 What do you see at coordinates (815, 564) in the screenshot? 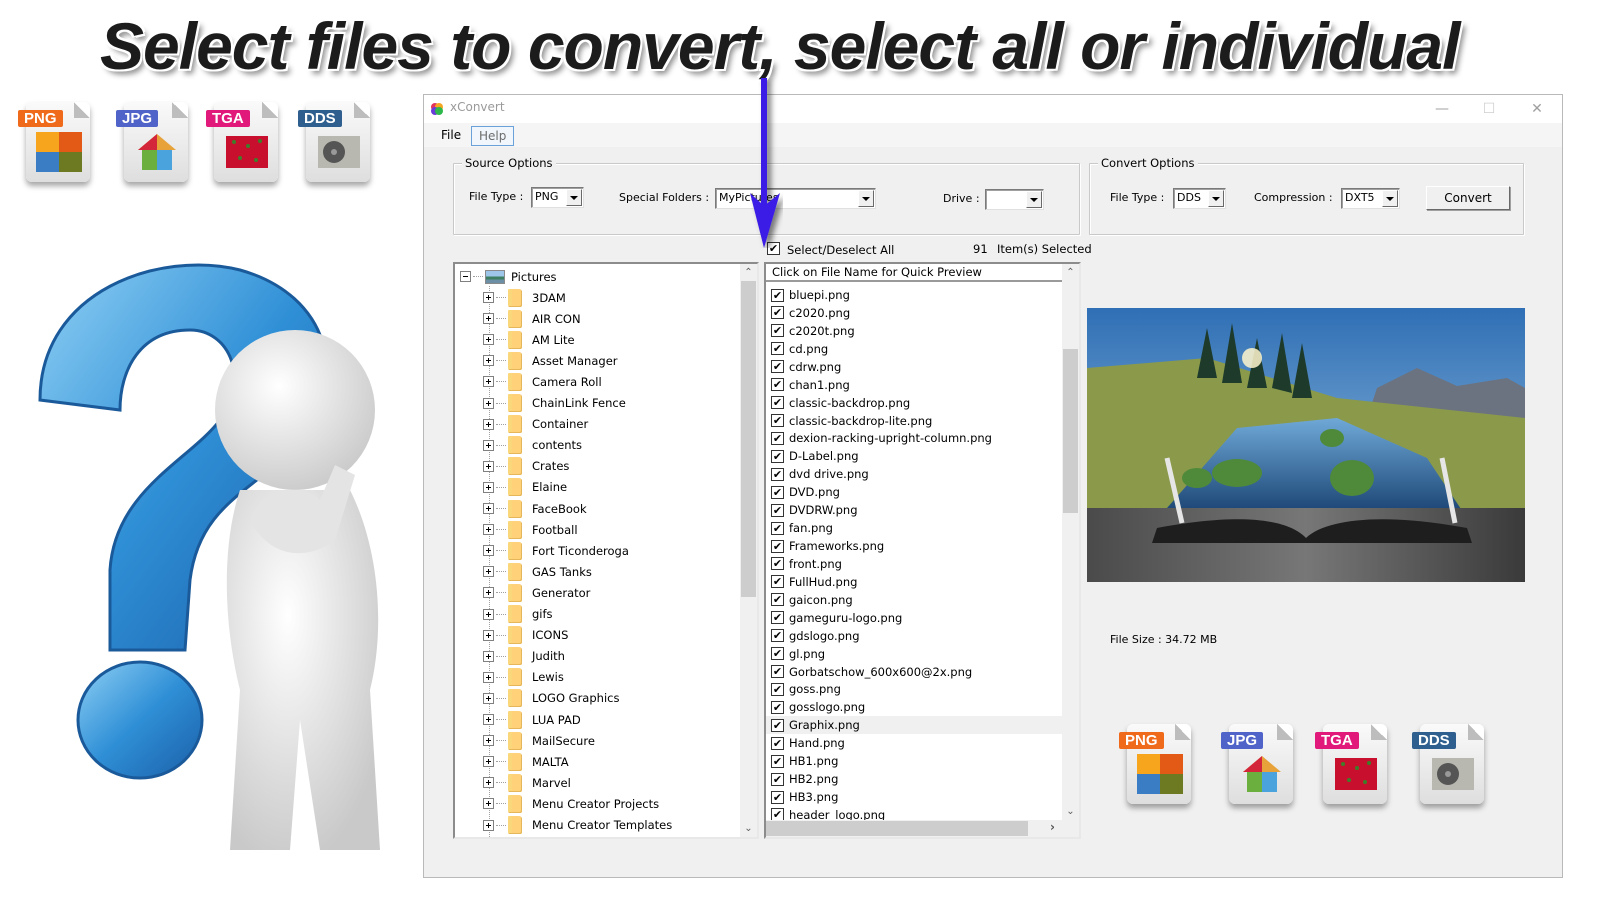
I see `file-name: front.png` at bounding box center [815, 564].